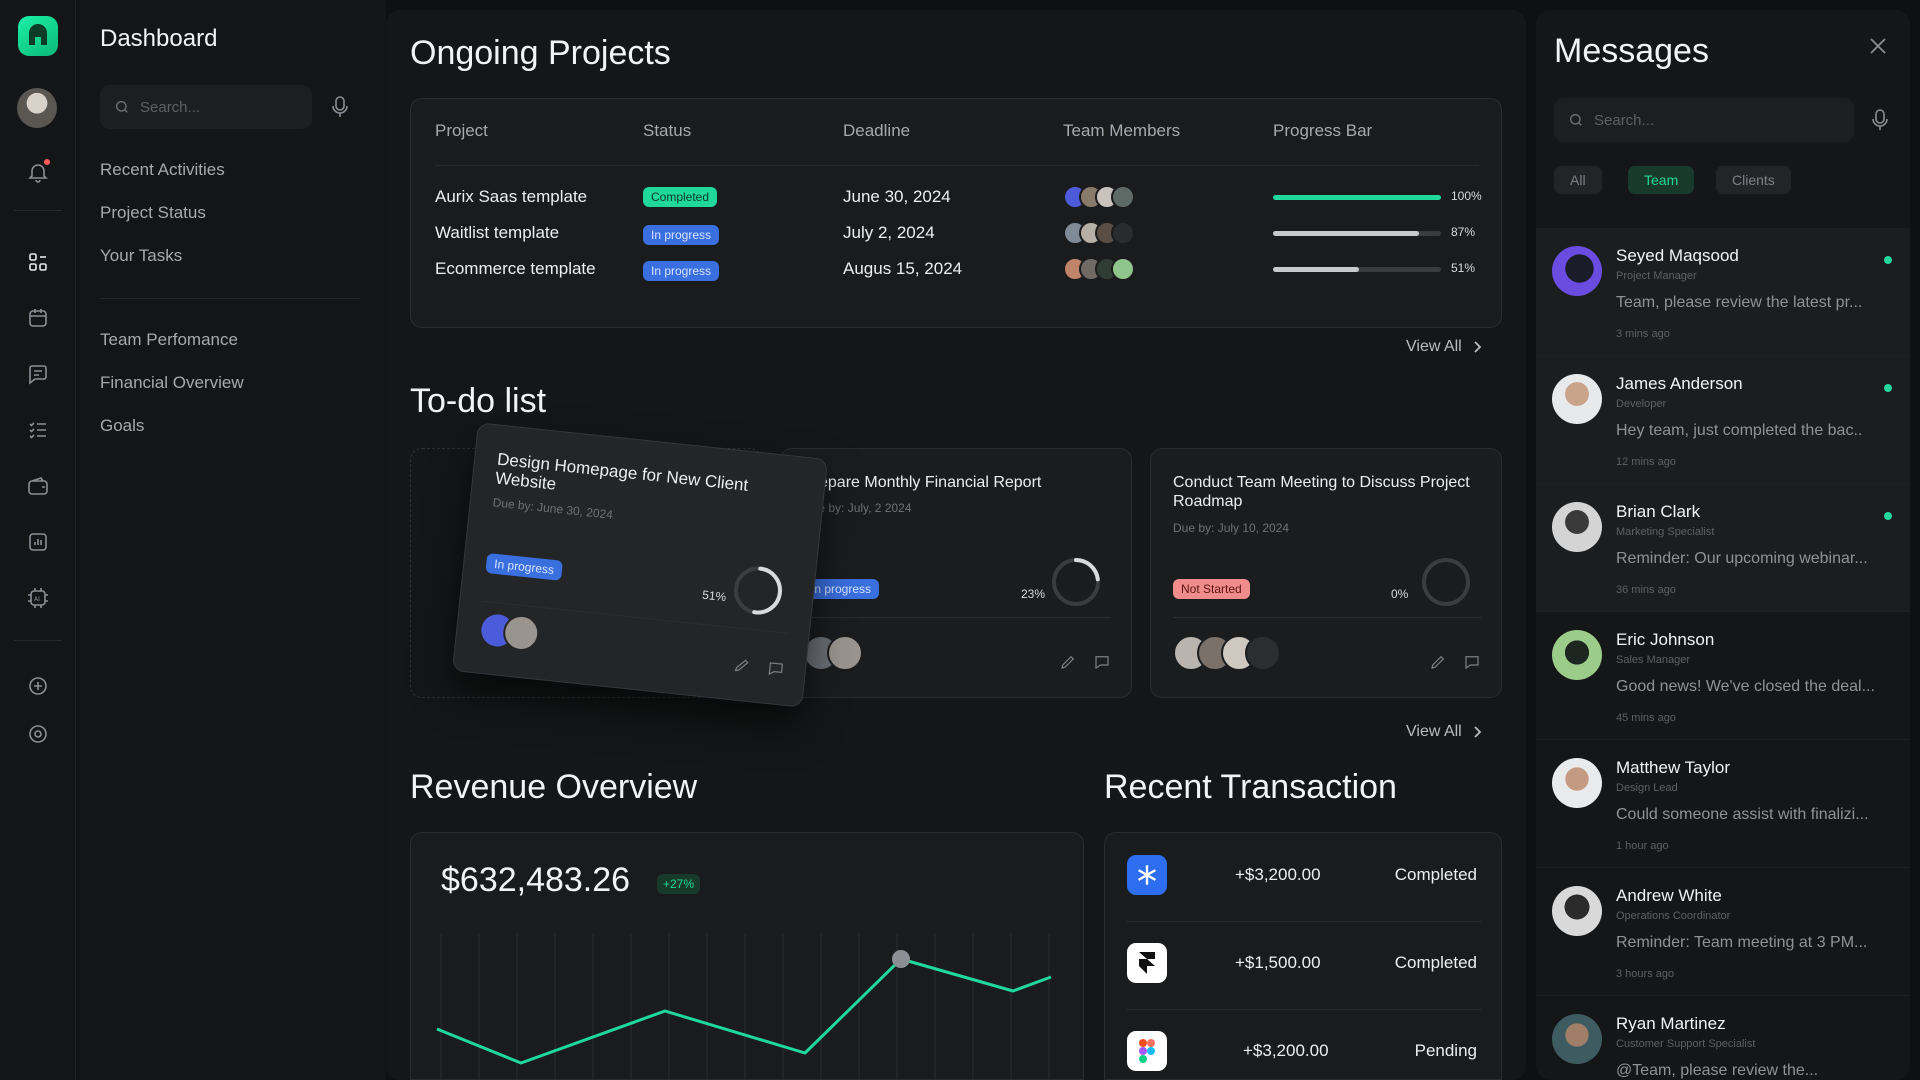 This screenshot has width=1920, height=1080. What do you see at coordinates (38, 734) in the screenshot?
I see `settings-icon` at bounding box center [38, 734].